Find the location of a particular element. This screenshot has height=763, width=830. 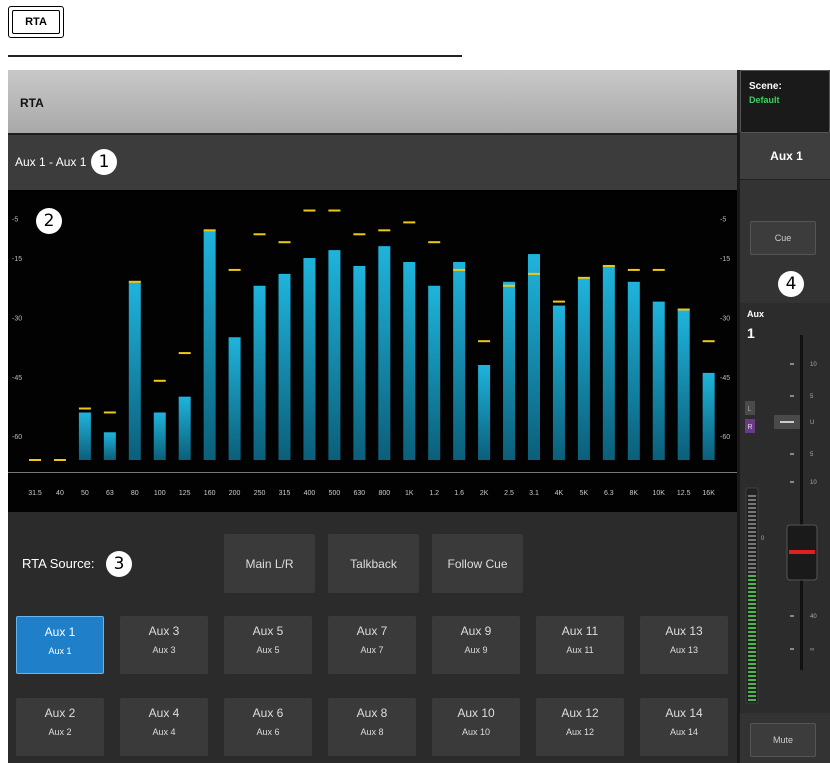

aux-button-sublabel: Aux 4 is located at coordinates (164, 732).